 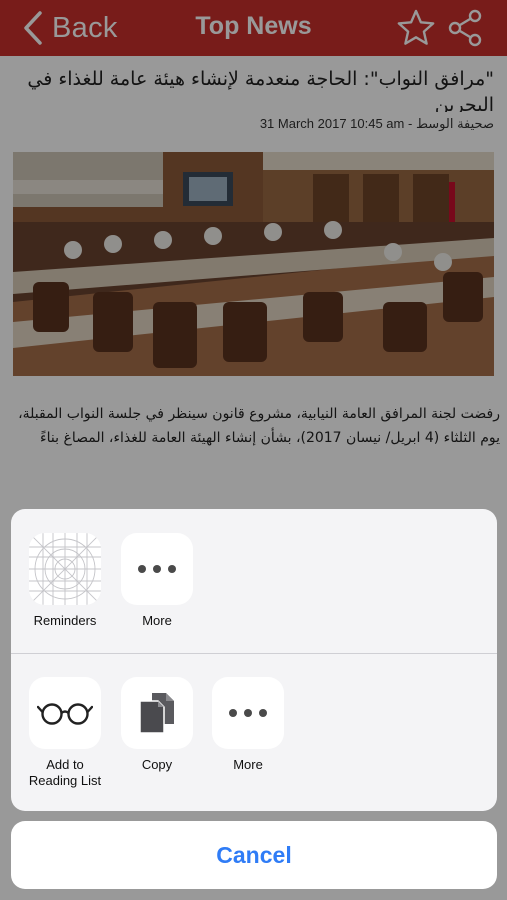 I want to click on glasses-icon, so click(x=65, y=714).